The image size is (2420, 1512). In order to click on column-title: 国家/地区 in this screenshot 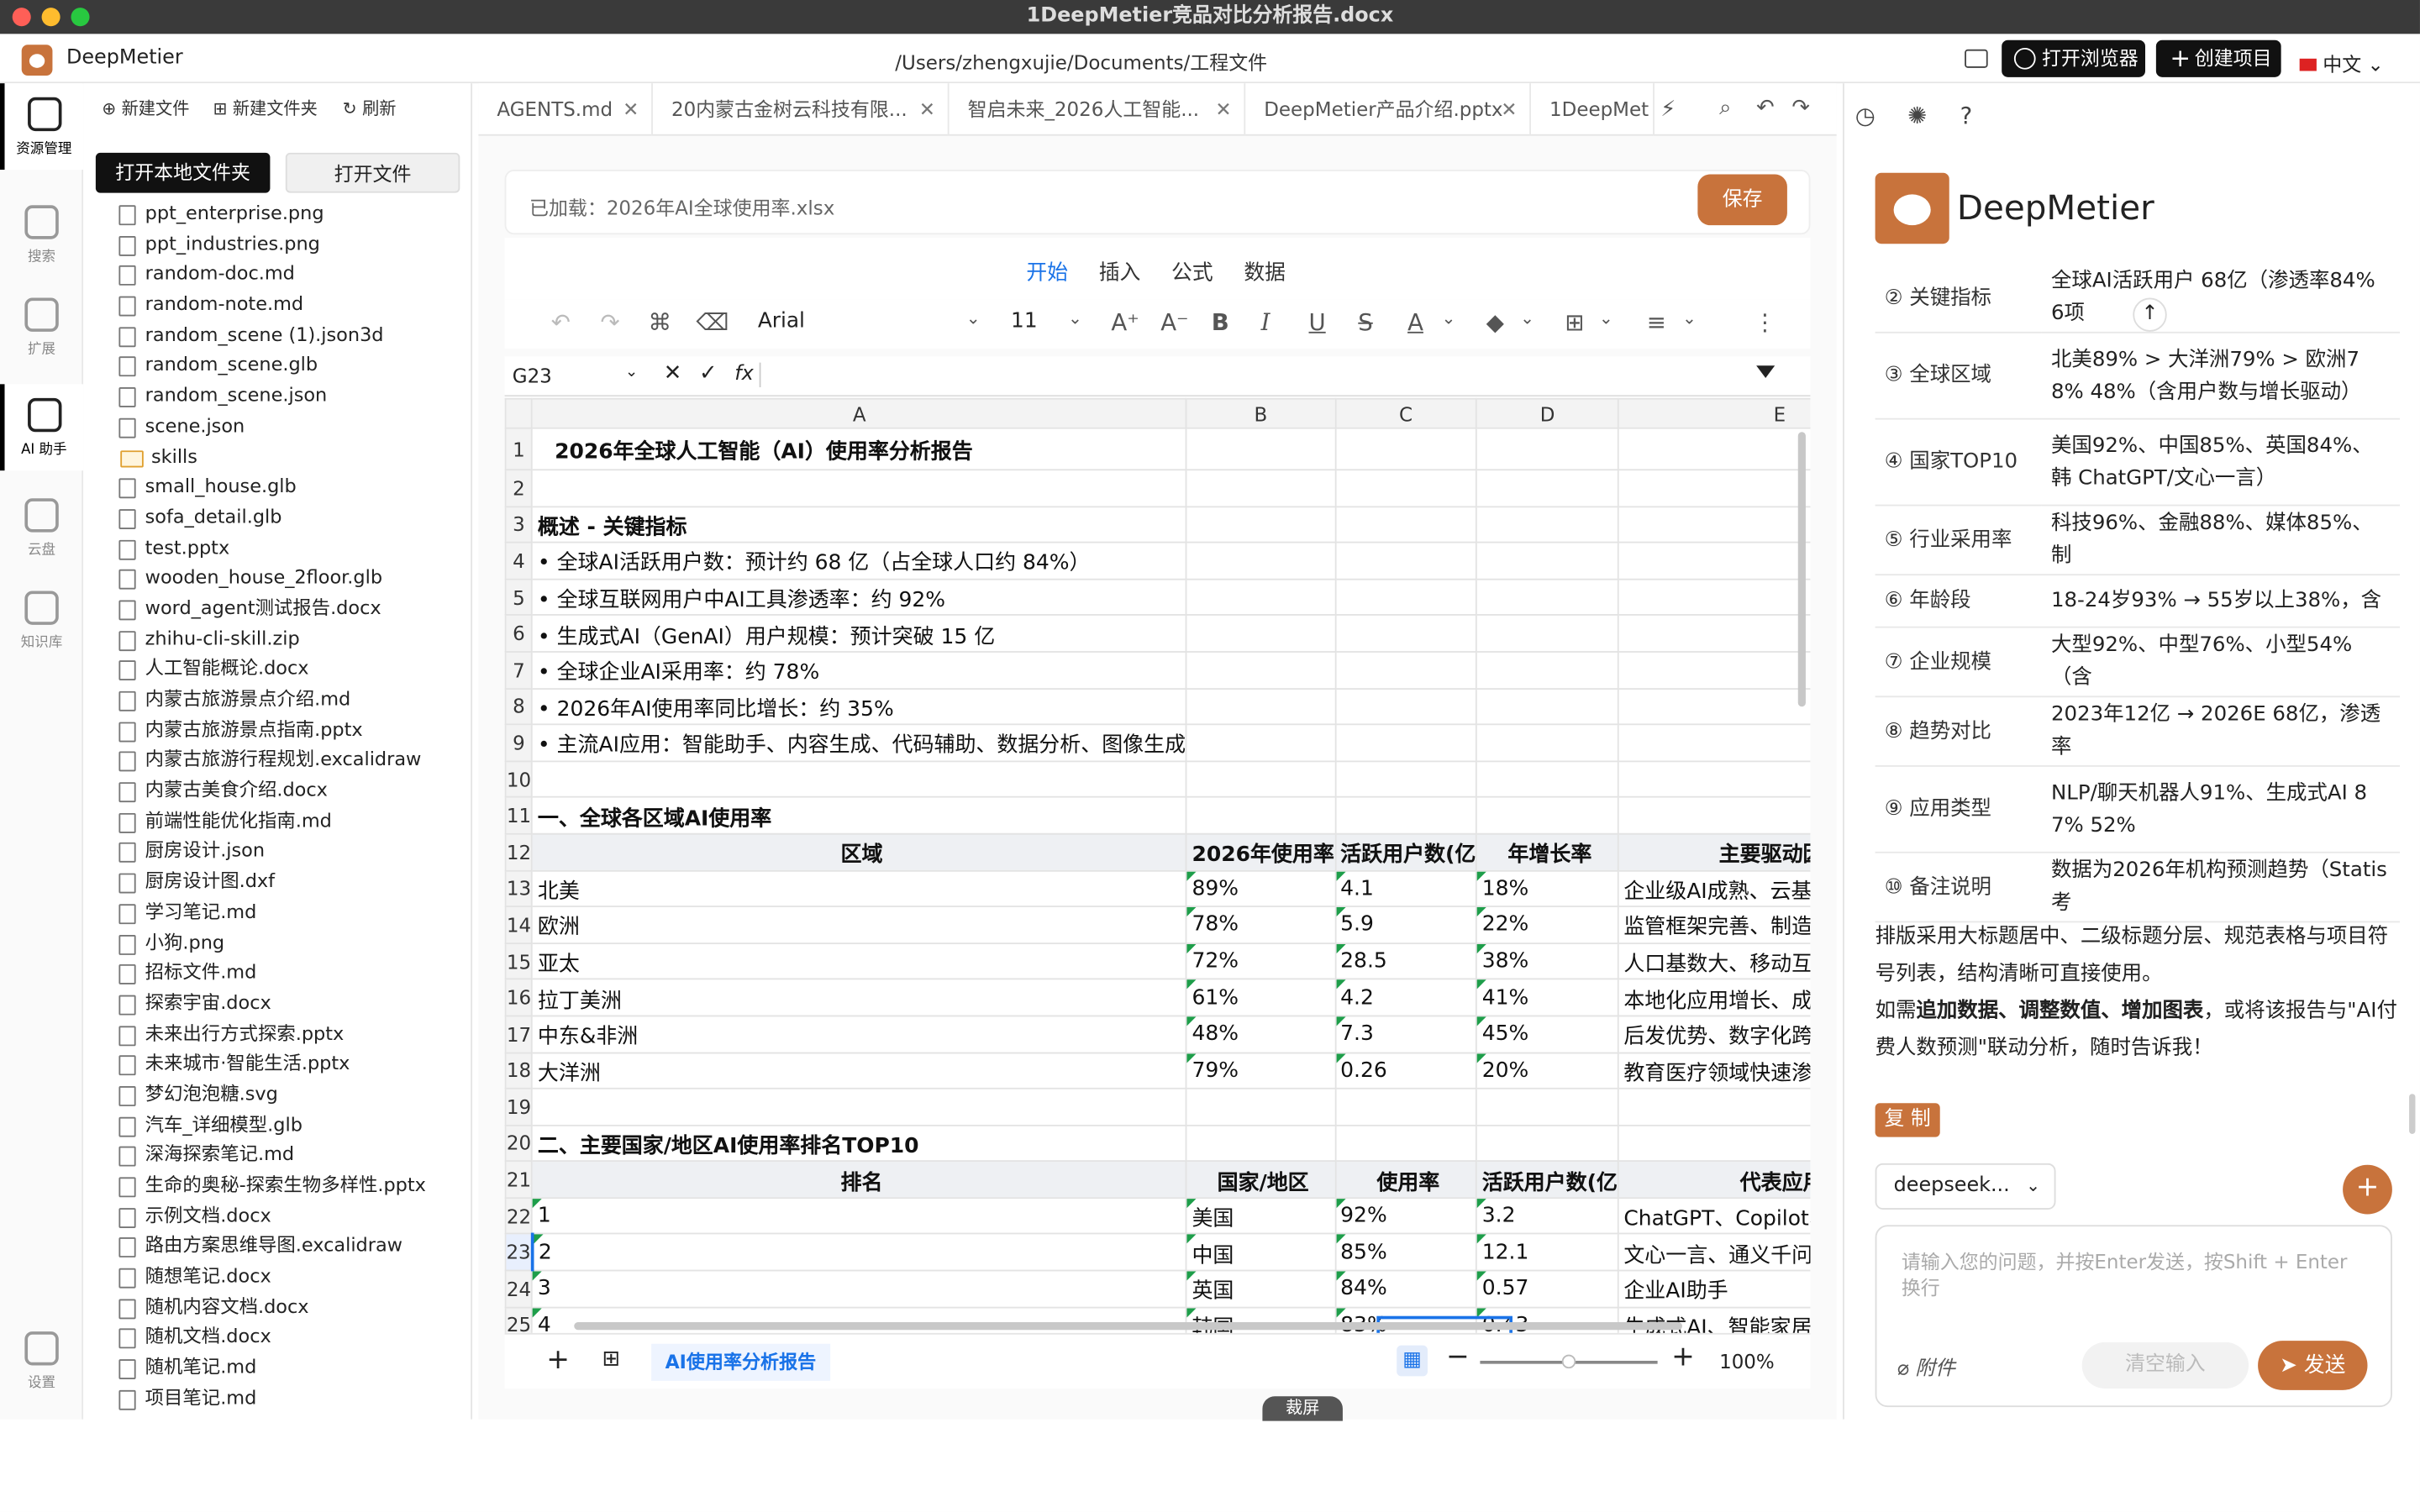, I will do `click(1261, 1179)`.